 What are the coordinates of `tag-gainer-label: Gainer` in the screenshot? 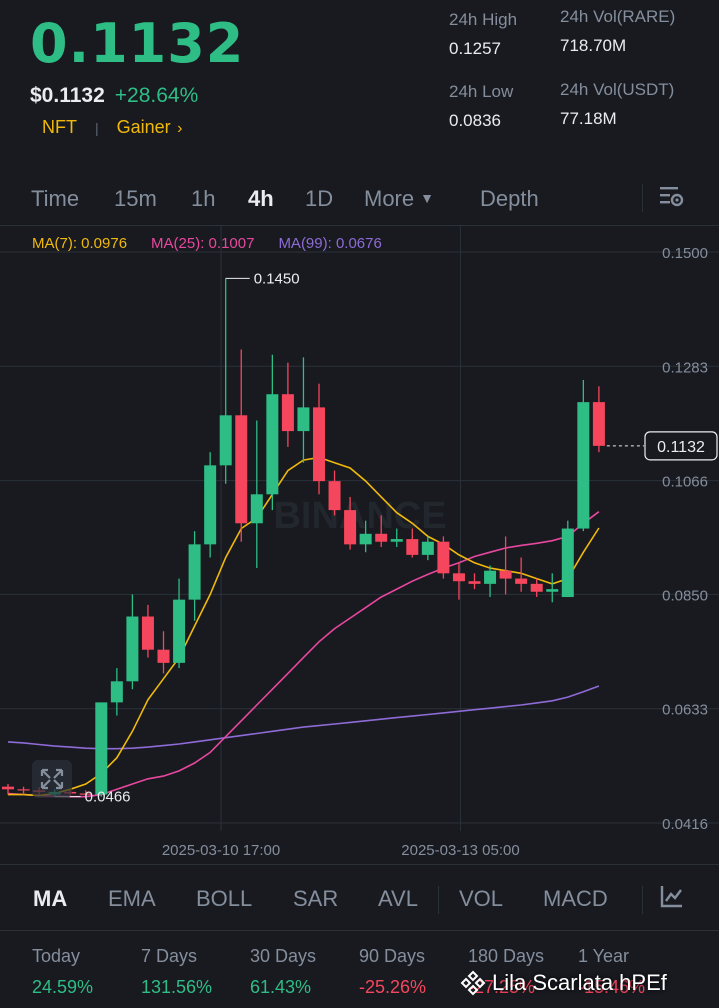 It's located at (143, 127).